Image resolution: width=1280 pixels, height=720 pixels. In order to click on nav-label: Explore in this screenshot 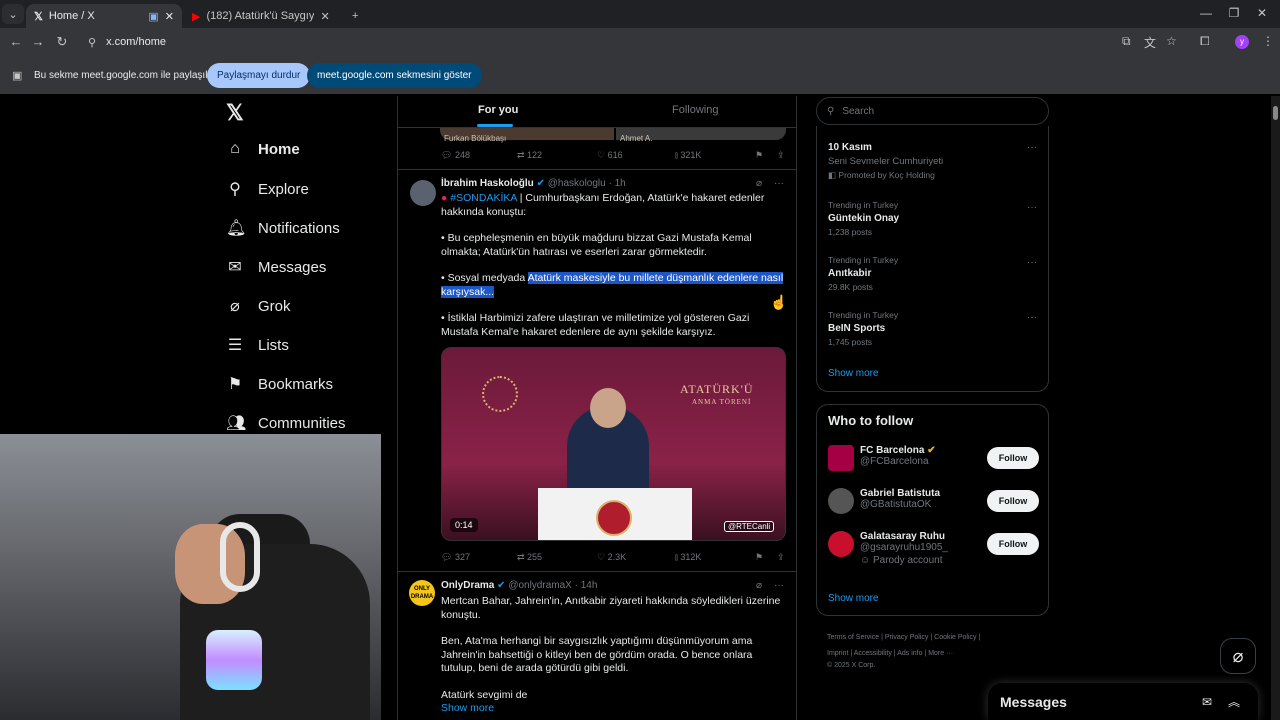, I will do `click(283, 189)`.